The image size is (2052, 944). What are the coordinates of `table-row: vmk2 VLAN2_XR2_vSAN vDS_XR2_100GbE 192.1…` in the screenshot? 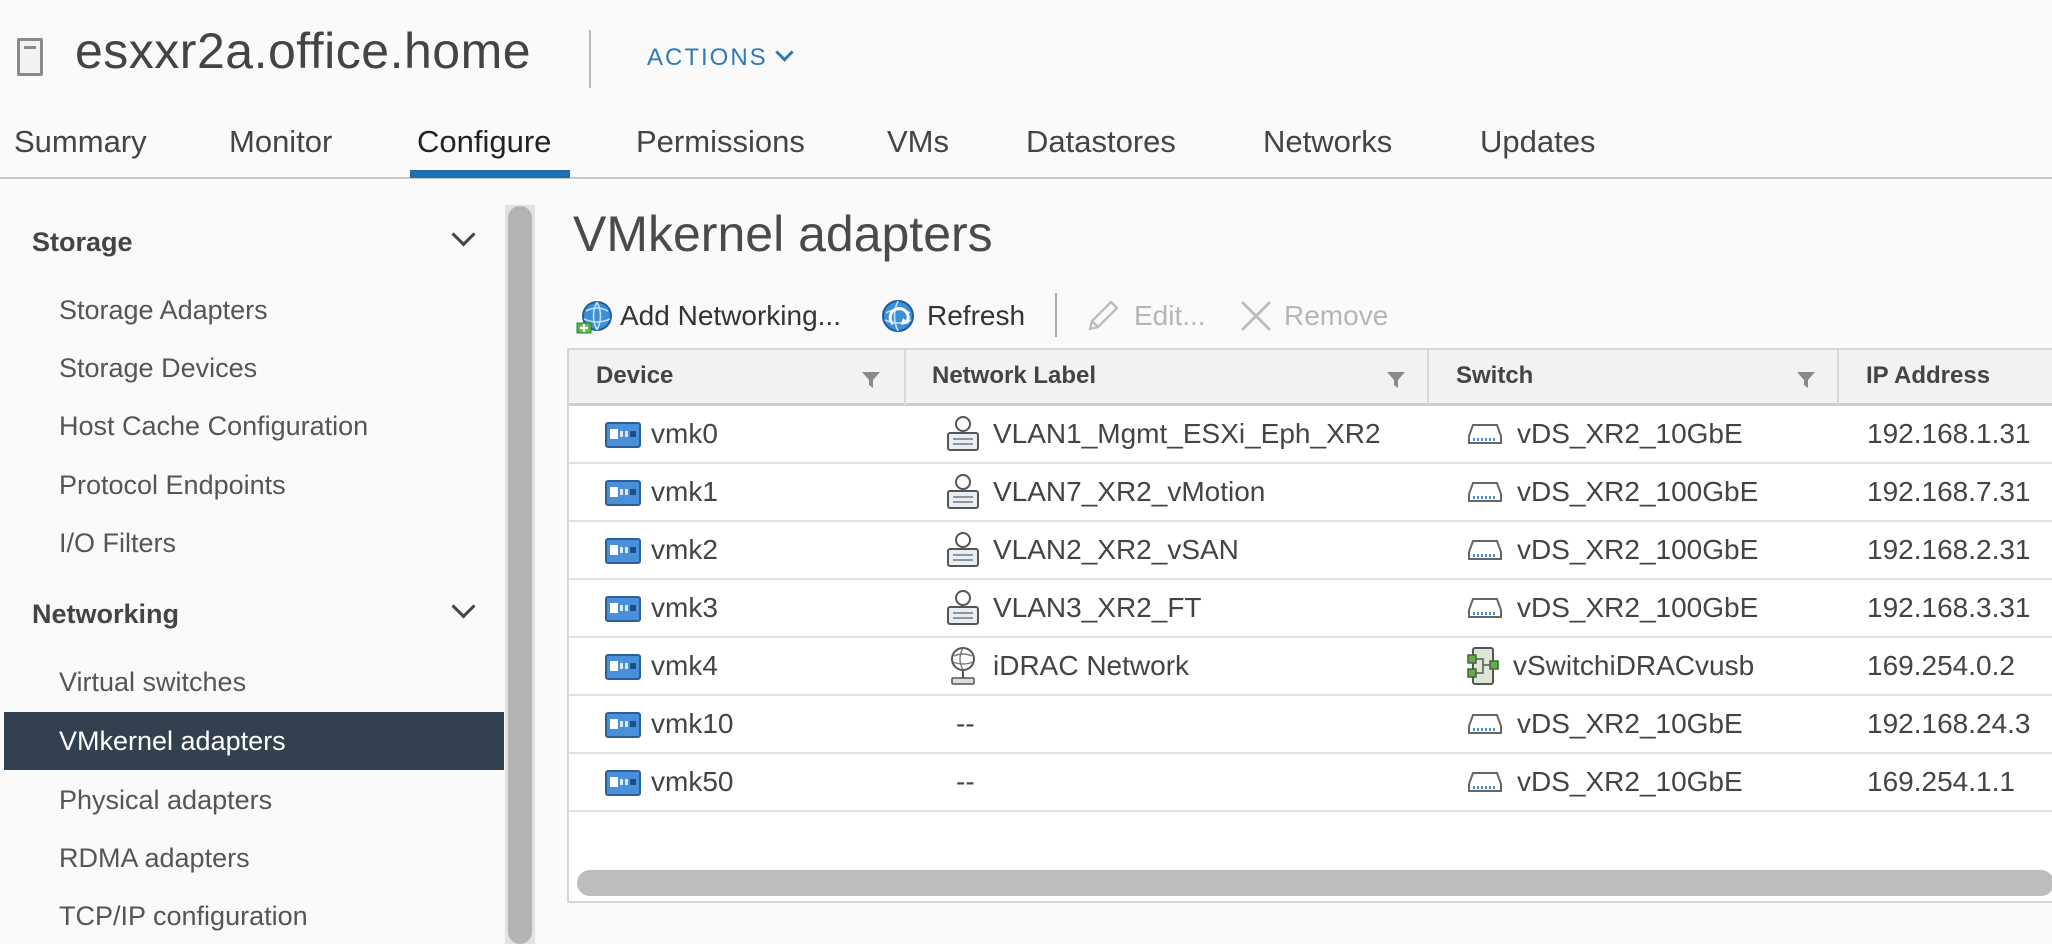 It's located at (1310, 551).